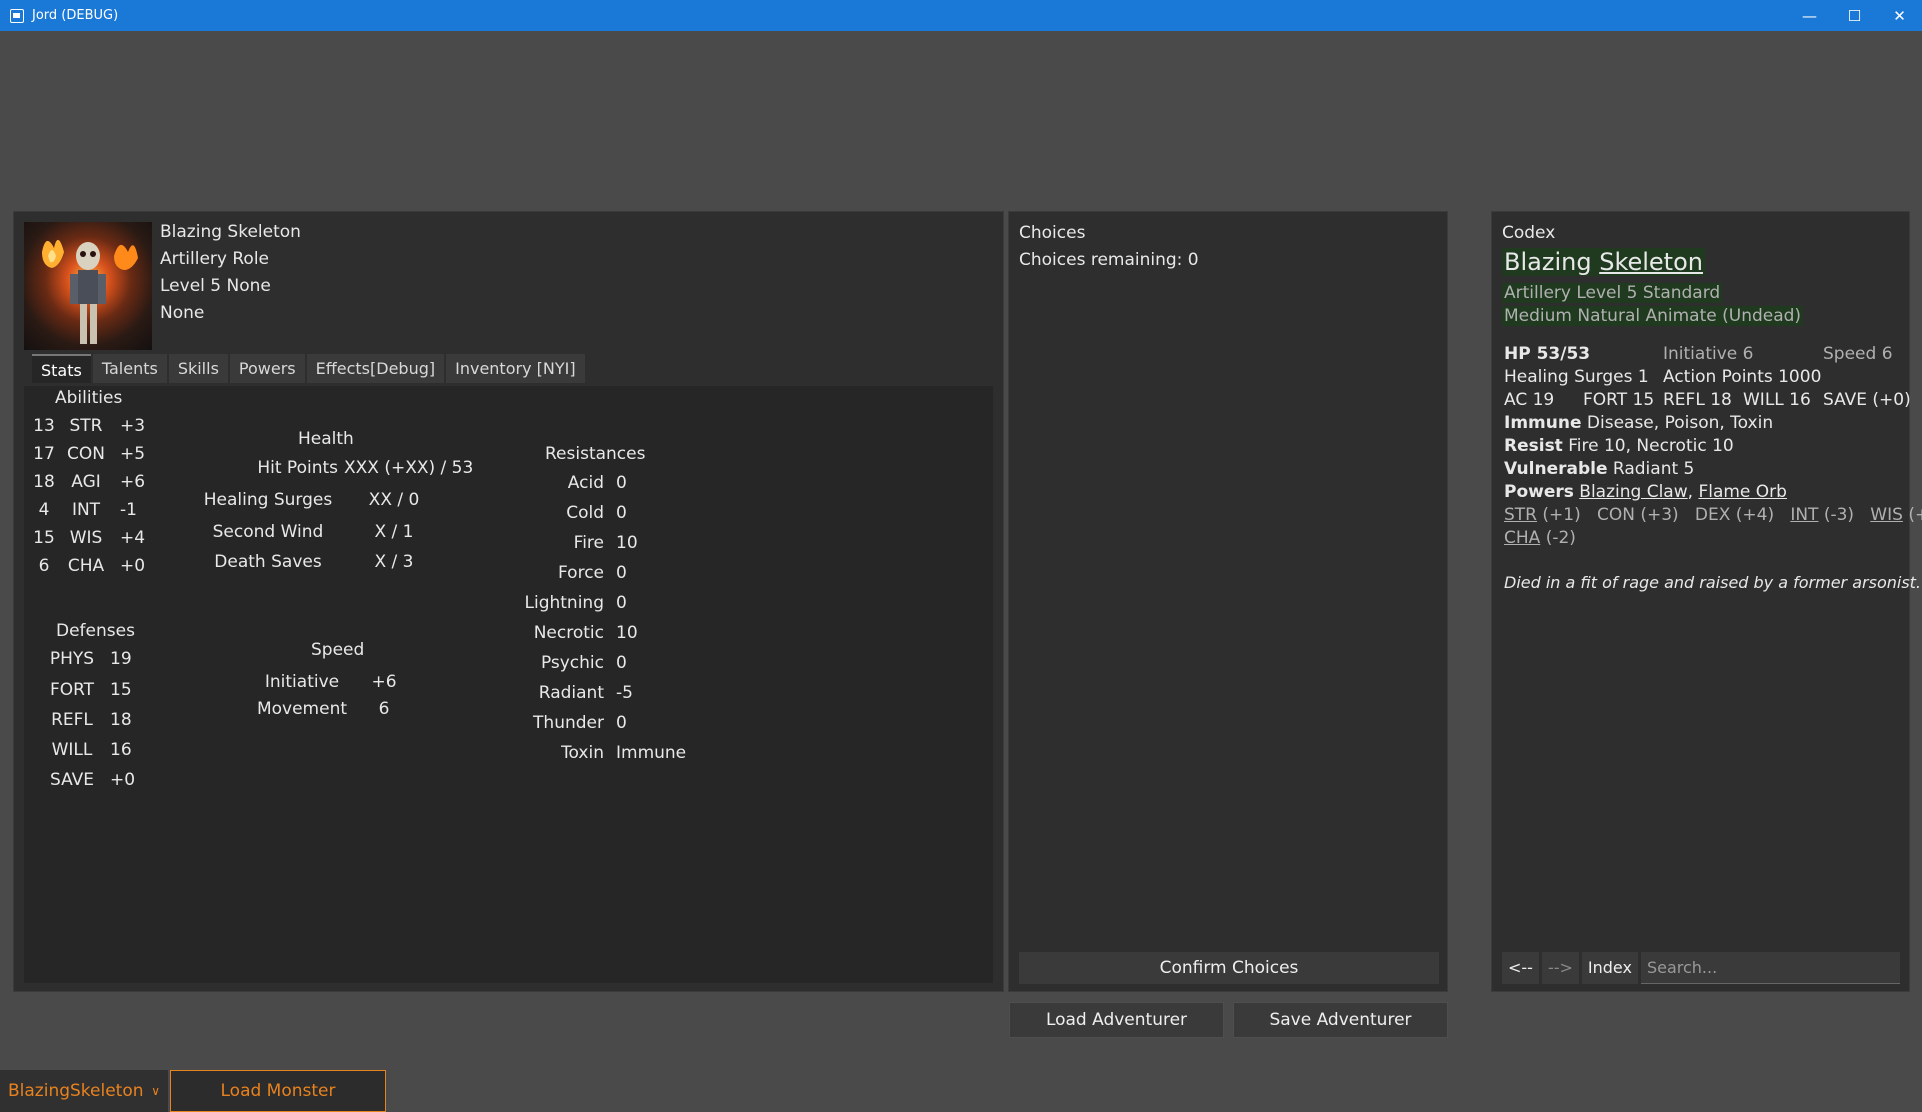  What do you see at coordinates (1899, 15) in the screenshot?
I see `close-icon: ✕` at bounding box center [1899, 15].